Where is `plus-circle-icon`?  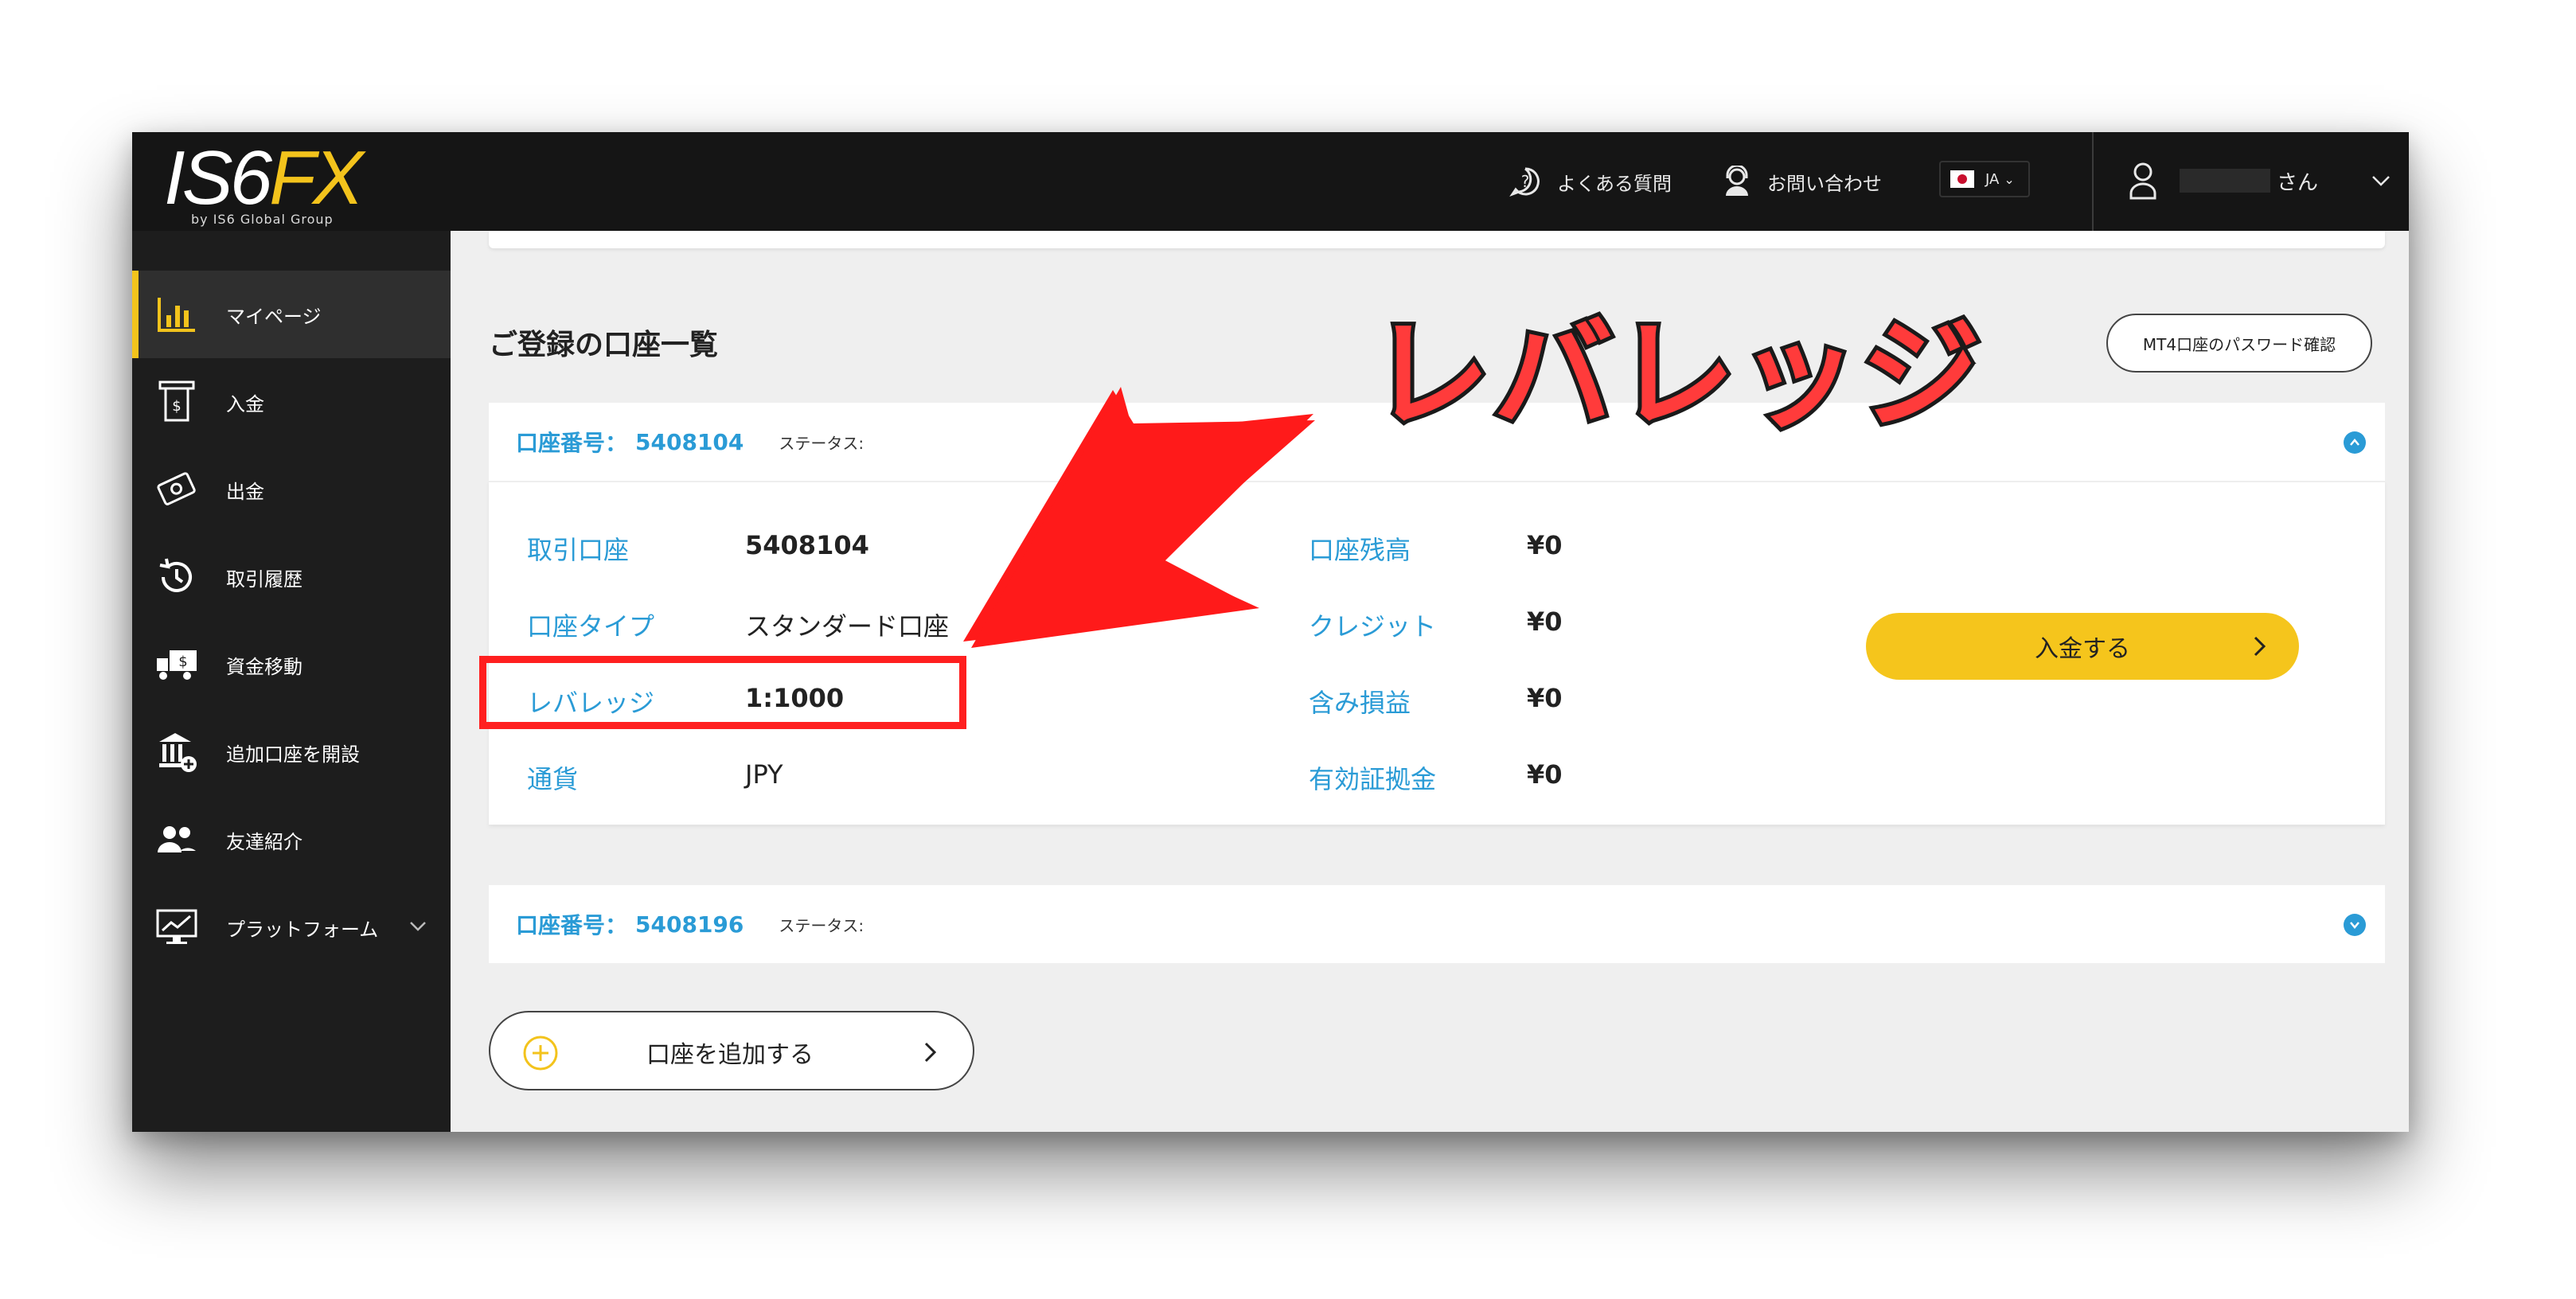 plus-circle-icon is located at coordinates (540, 1053).